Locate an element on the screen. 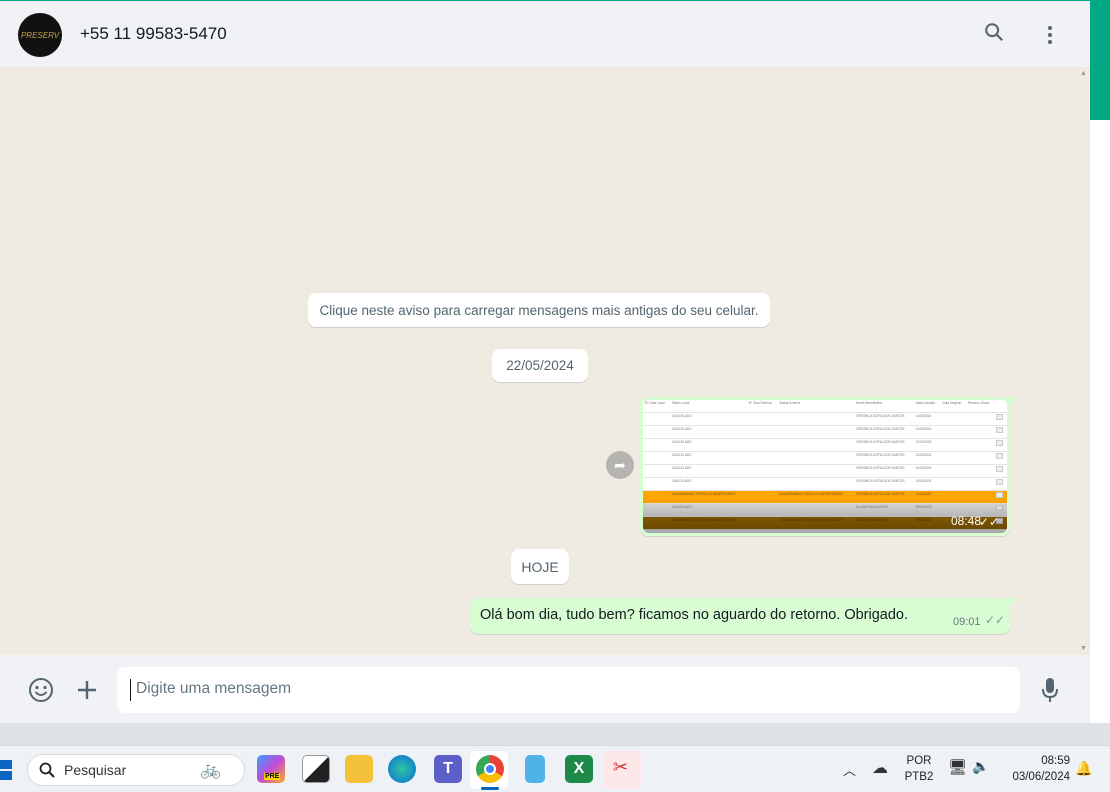  snipping-tool-icon: ✂ is located at coordinates (622, 770).